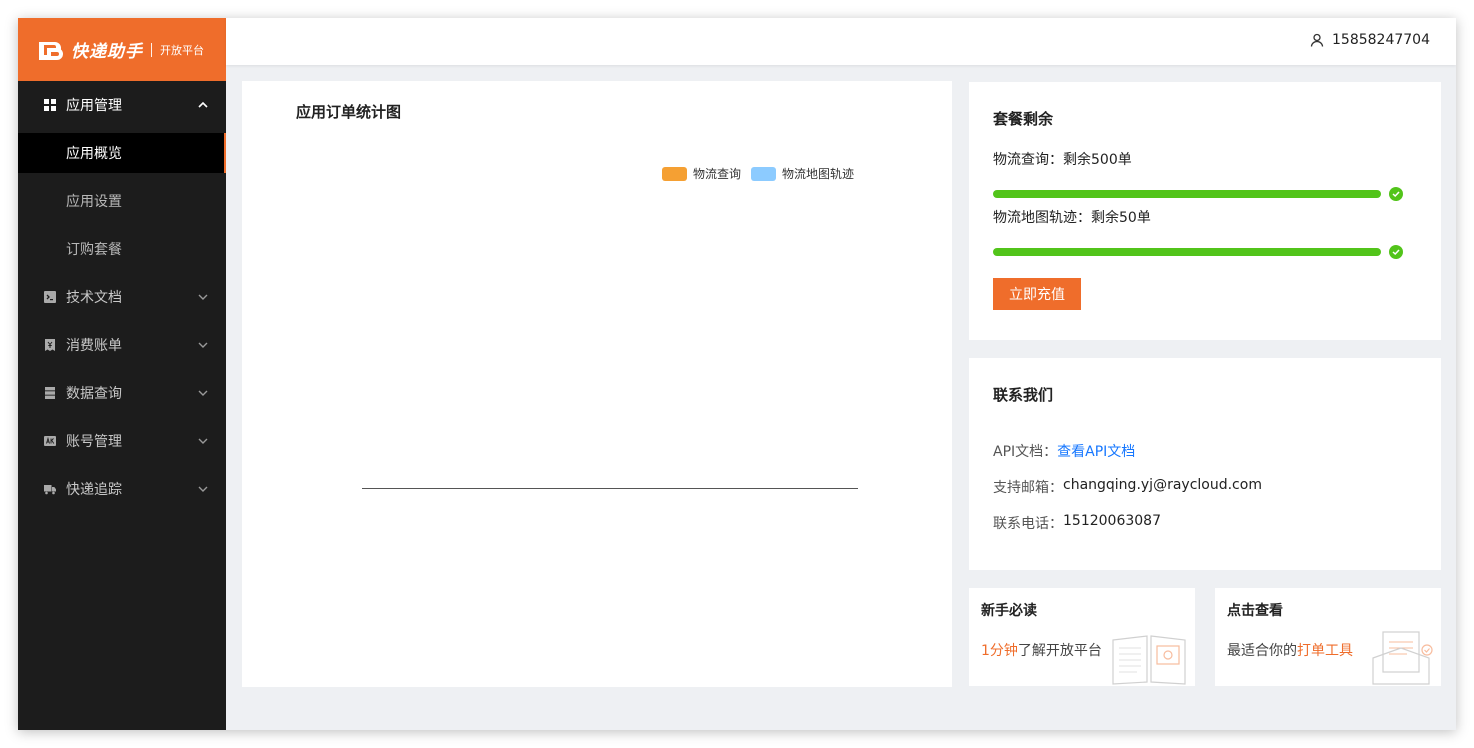 The height and width of the screenshot is (748, 1474). I want to click on contact-email-row: 支持邮箱： changqing.yj@raycloud.com, so click(1127, 487).